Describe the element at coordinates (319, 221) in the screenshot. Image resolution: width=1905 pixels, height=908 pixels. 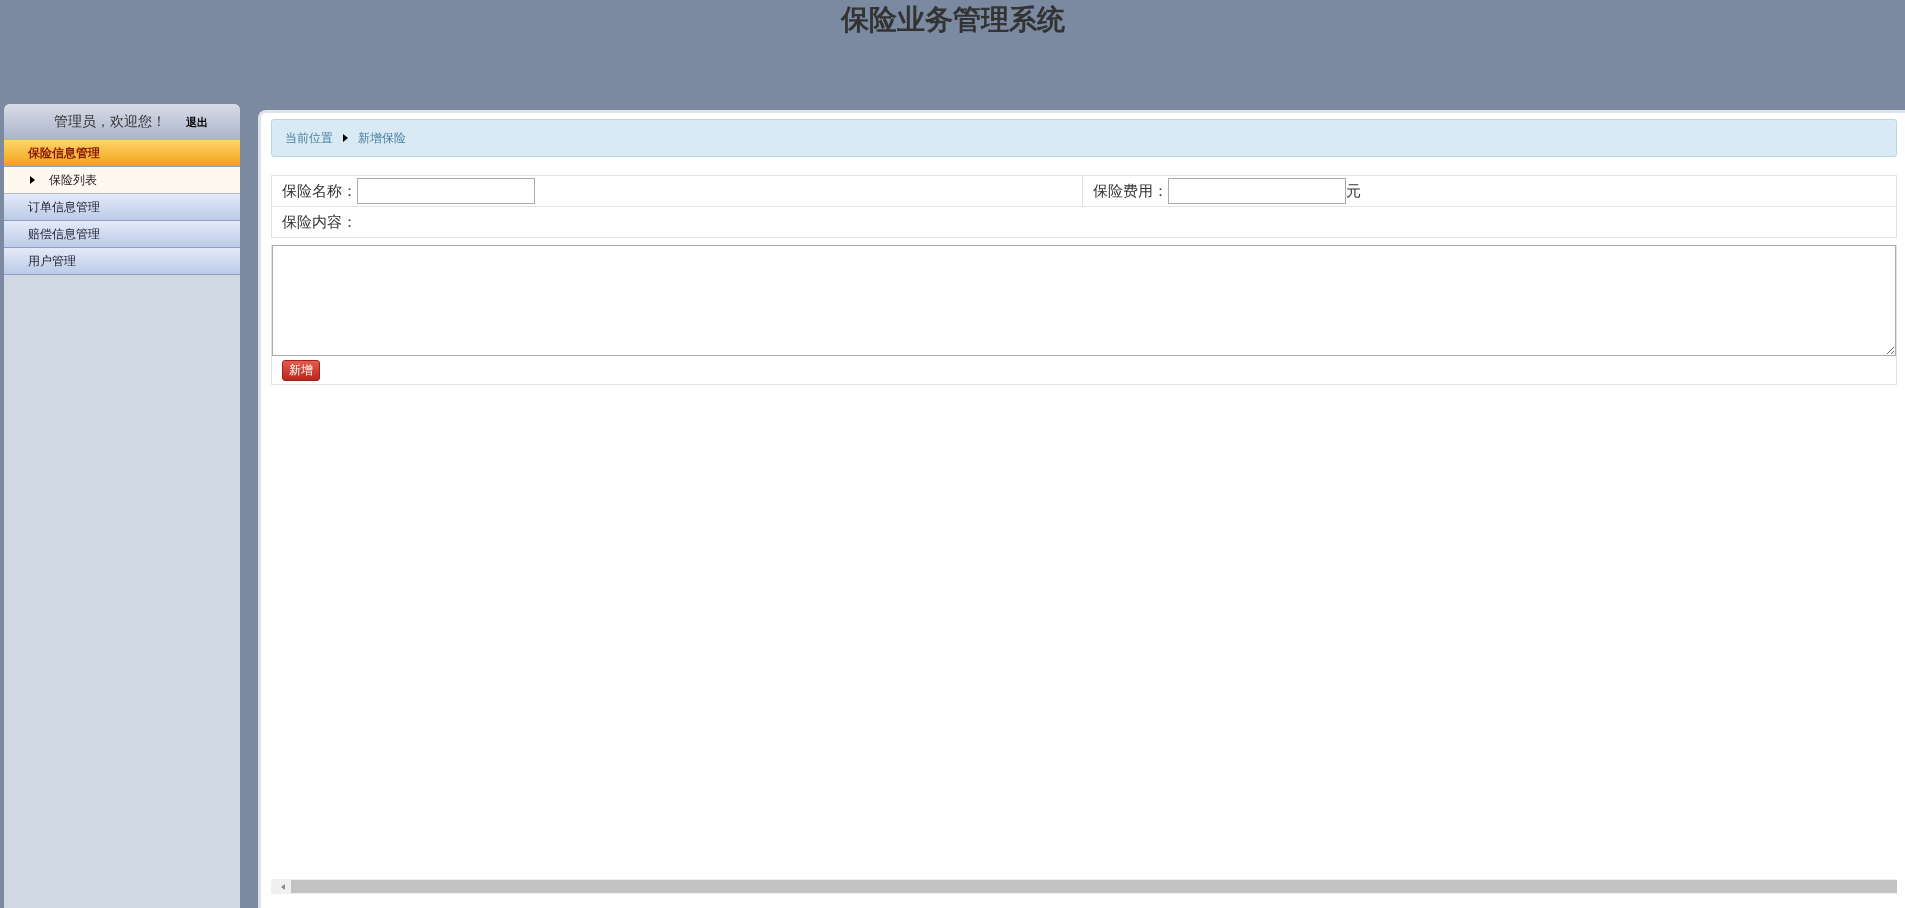
I see `field-label: 保险内容：` at that location.